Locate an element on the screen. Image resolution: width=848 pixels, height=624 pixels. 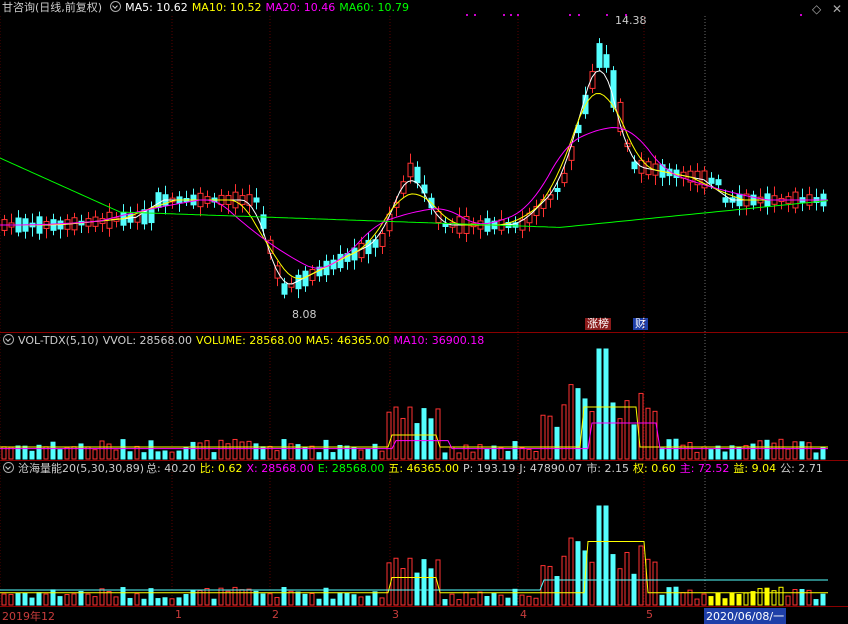
zong-value: 总: 40.20 is located at coordinates (171, 468).